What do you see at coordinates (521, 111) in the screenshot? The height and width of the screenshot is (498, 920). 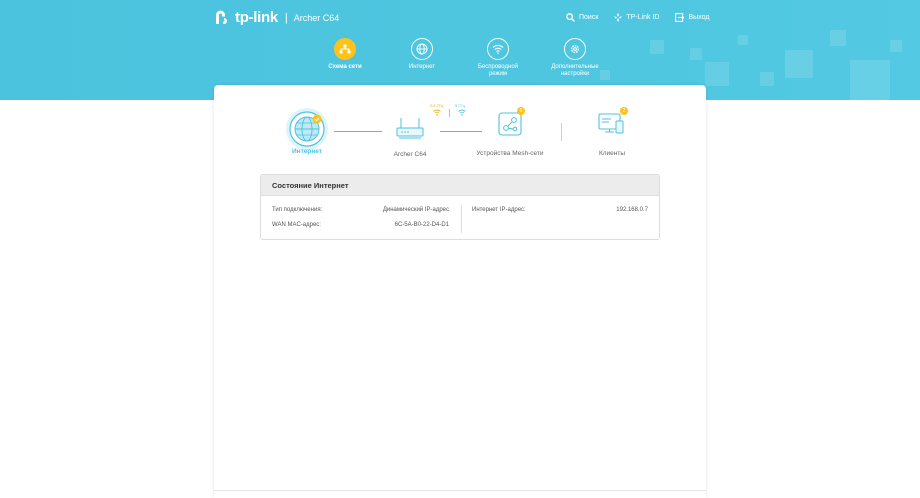 I see `mesh-count-badge: 0` at bounding box center [521, 111].